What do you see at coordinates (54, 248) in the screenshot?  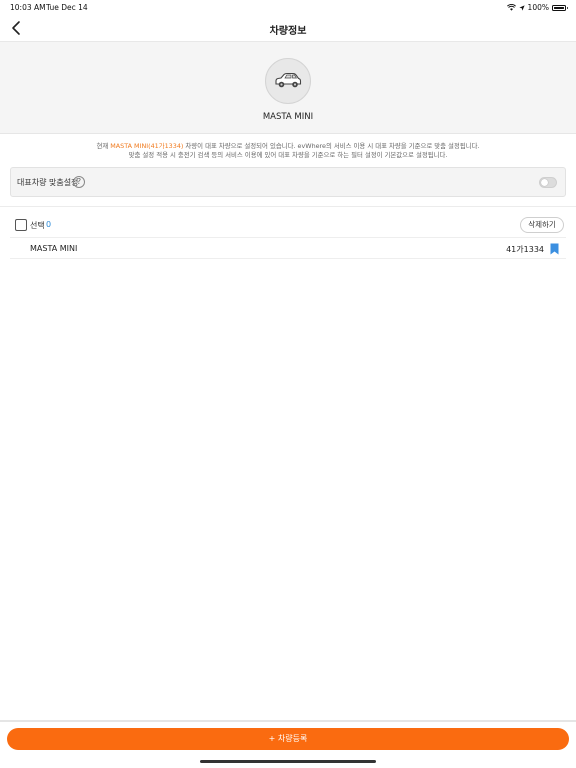 I see `vehicle-item-name: MASTA MINI` at bounding box center [54, 248].